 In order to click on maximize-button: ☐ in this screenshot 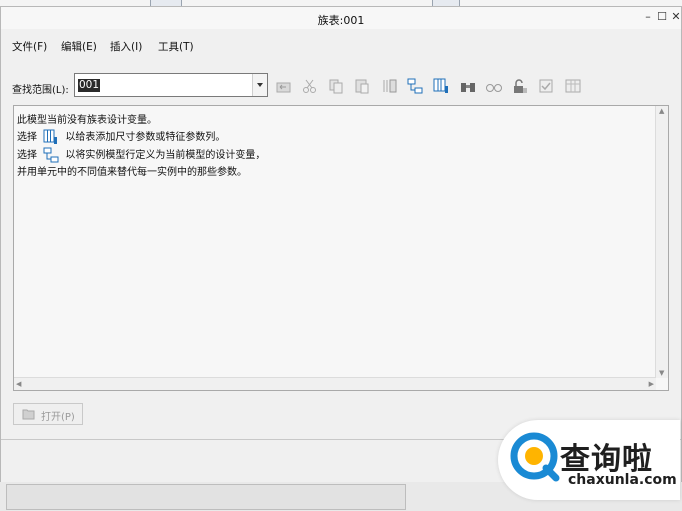, I will do `click(662, 17)`.